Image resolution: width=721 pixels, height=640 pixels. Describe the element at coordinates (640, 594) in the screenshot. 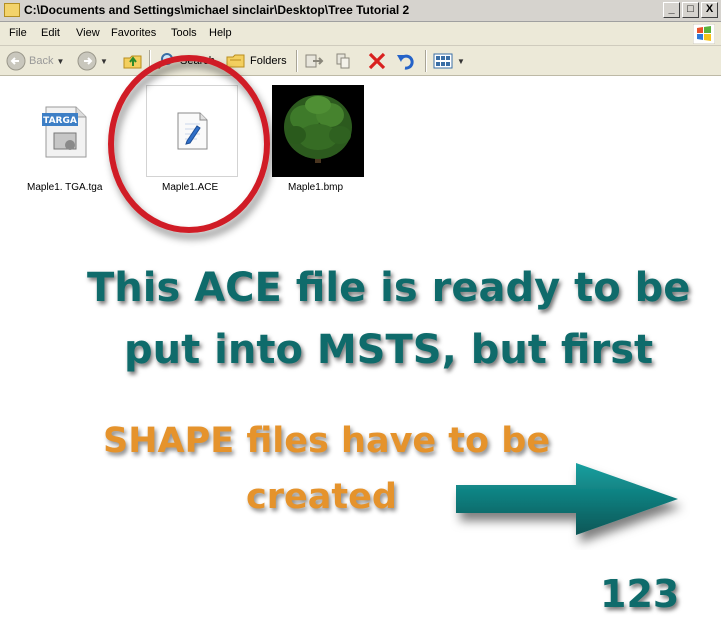

I see `page-number: 123` at that location.